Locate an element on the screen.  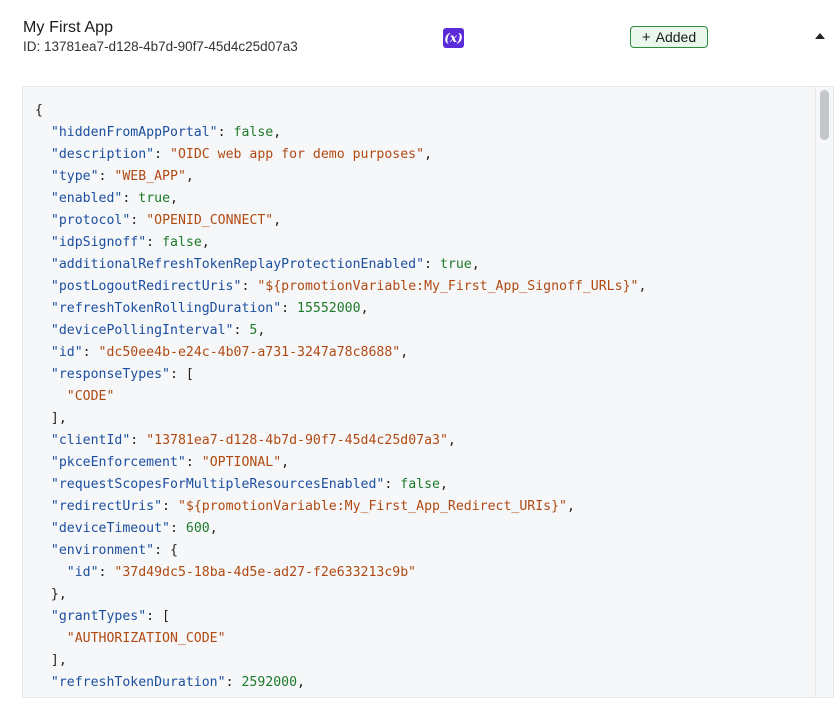
code-line: "AUTHORIZATION_CODE" is located at coordinates (340, 639).